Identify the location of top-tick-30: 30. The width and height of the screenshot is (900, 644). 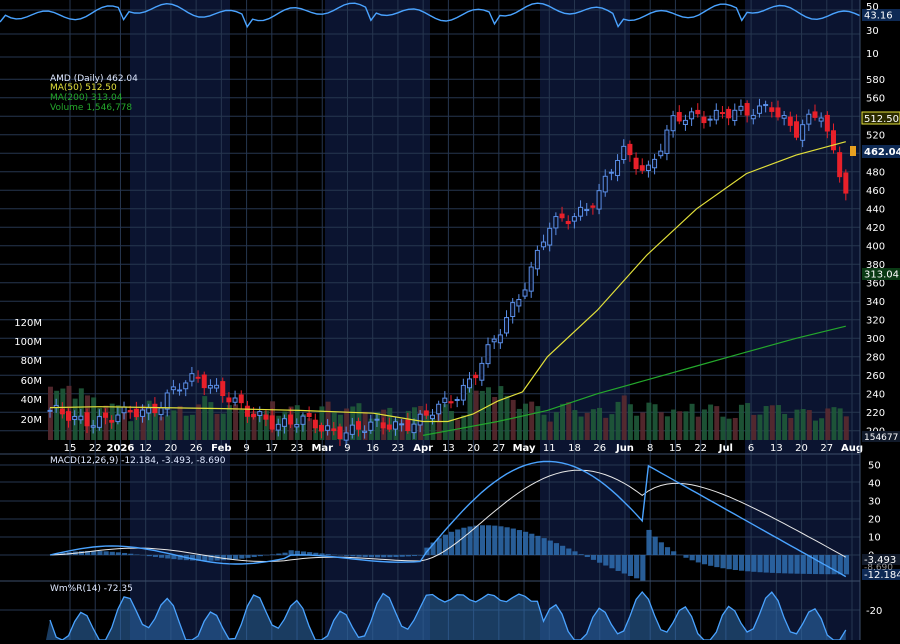
(872, 31).